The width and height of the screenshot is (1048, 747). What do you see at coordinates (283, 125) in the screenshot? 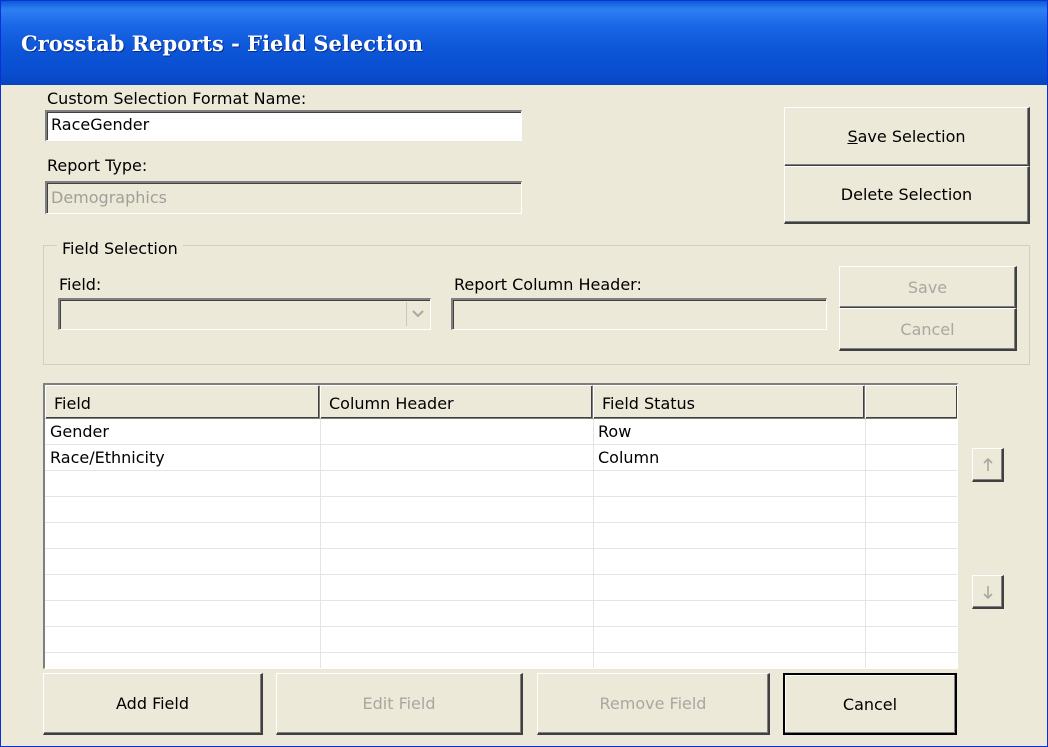
I see `format-name-input: RaceGender` at bounding box center [283, 125].